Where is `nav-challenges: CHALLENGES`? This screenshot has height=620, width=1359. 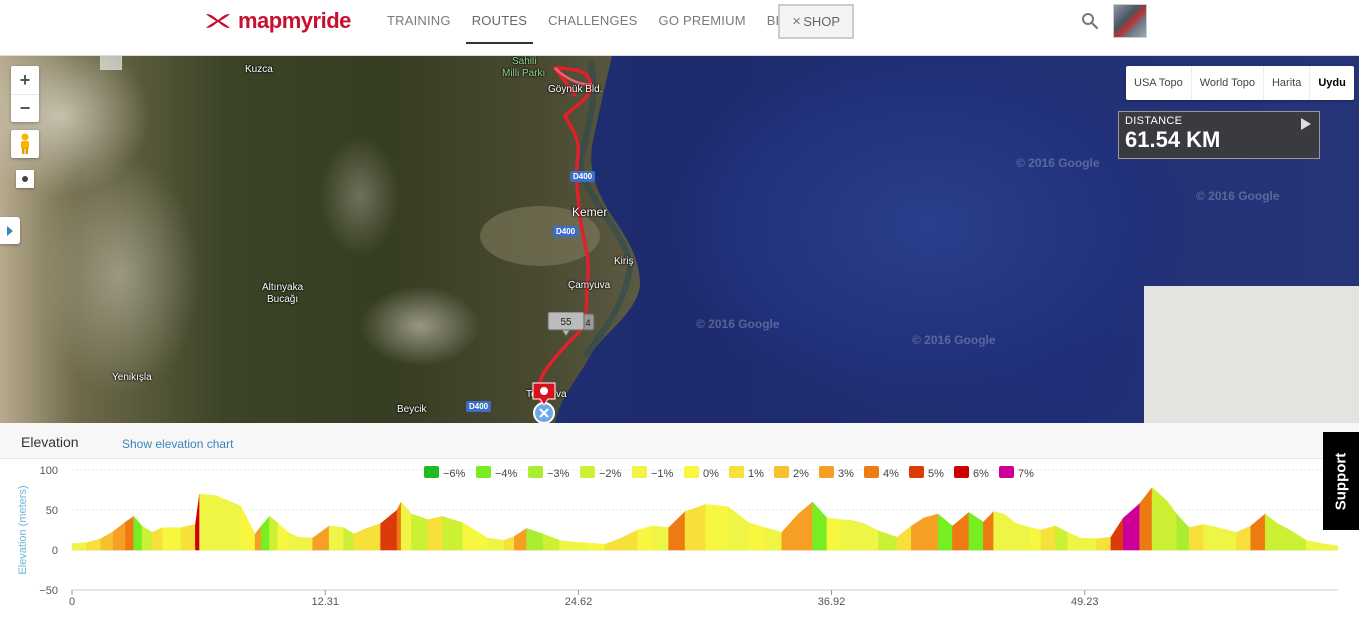 nav-challenges: CHALLENGES is located at coordinates (592, 22).